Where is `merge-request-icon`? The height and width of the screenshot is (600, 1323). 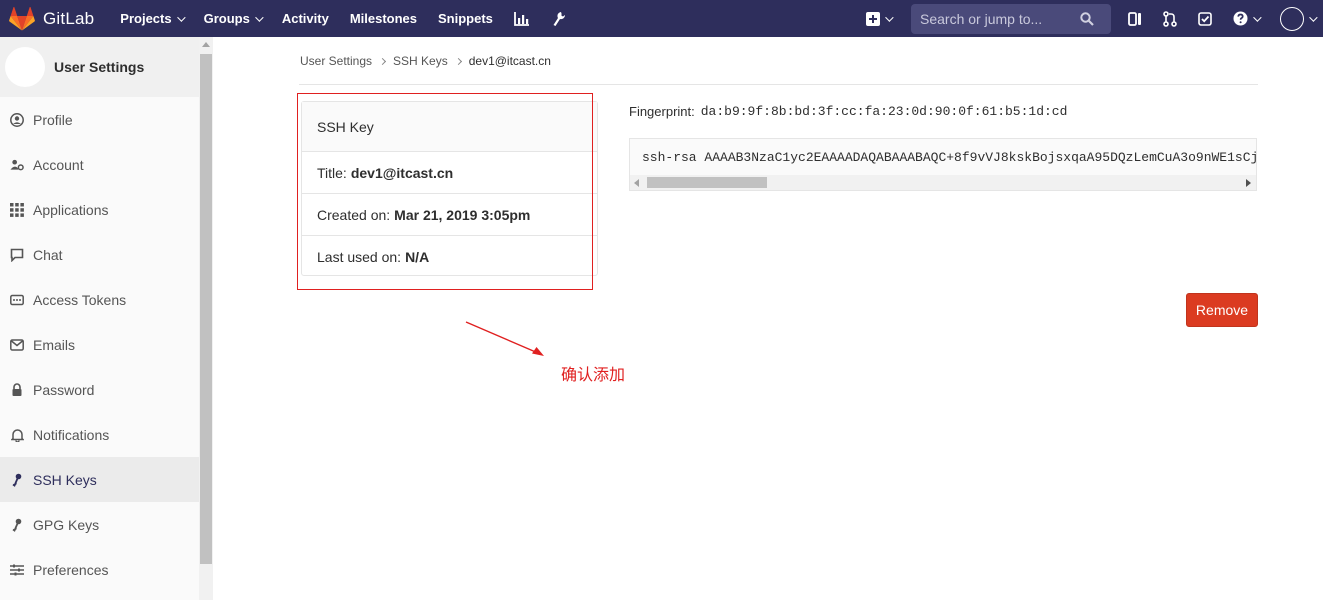 merge-request-icon is located at coordinates (1170, 18).